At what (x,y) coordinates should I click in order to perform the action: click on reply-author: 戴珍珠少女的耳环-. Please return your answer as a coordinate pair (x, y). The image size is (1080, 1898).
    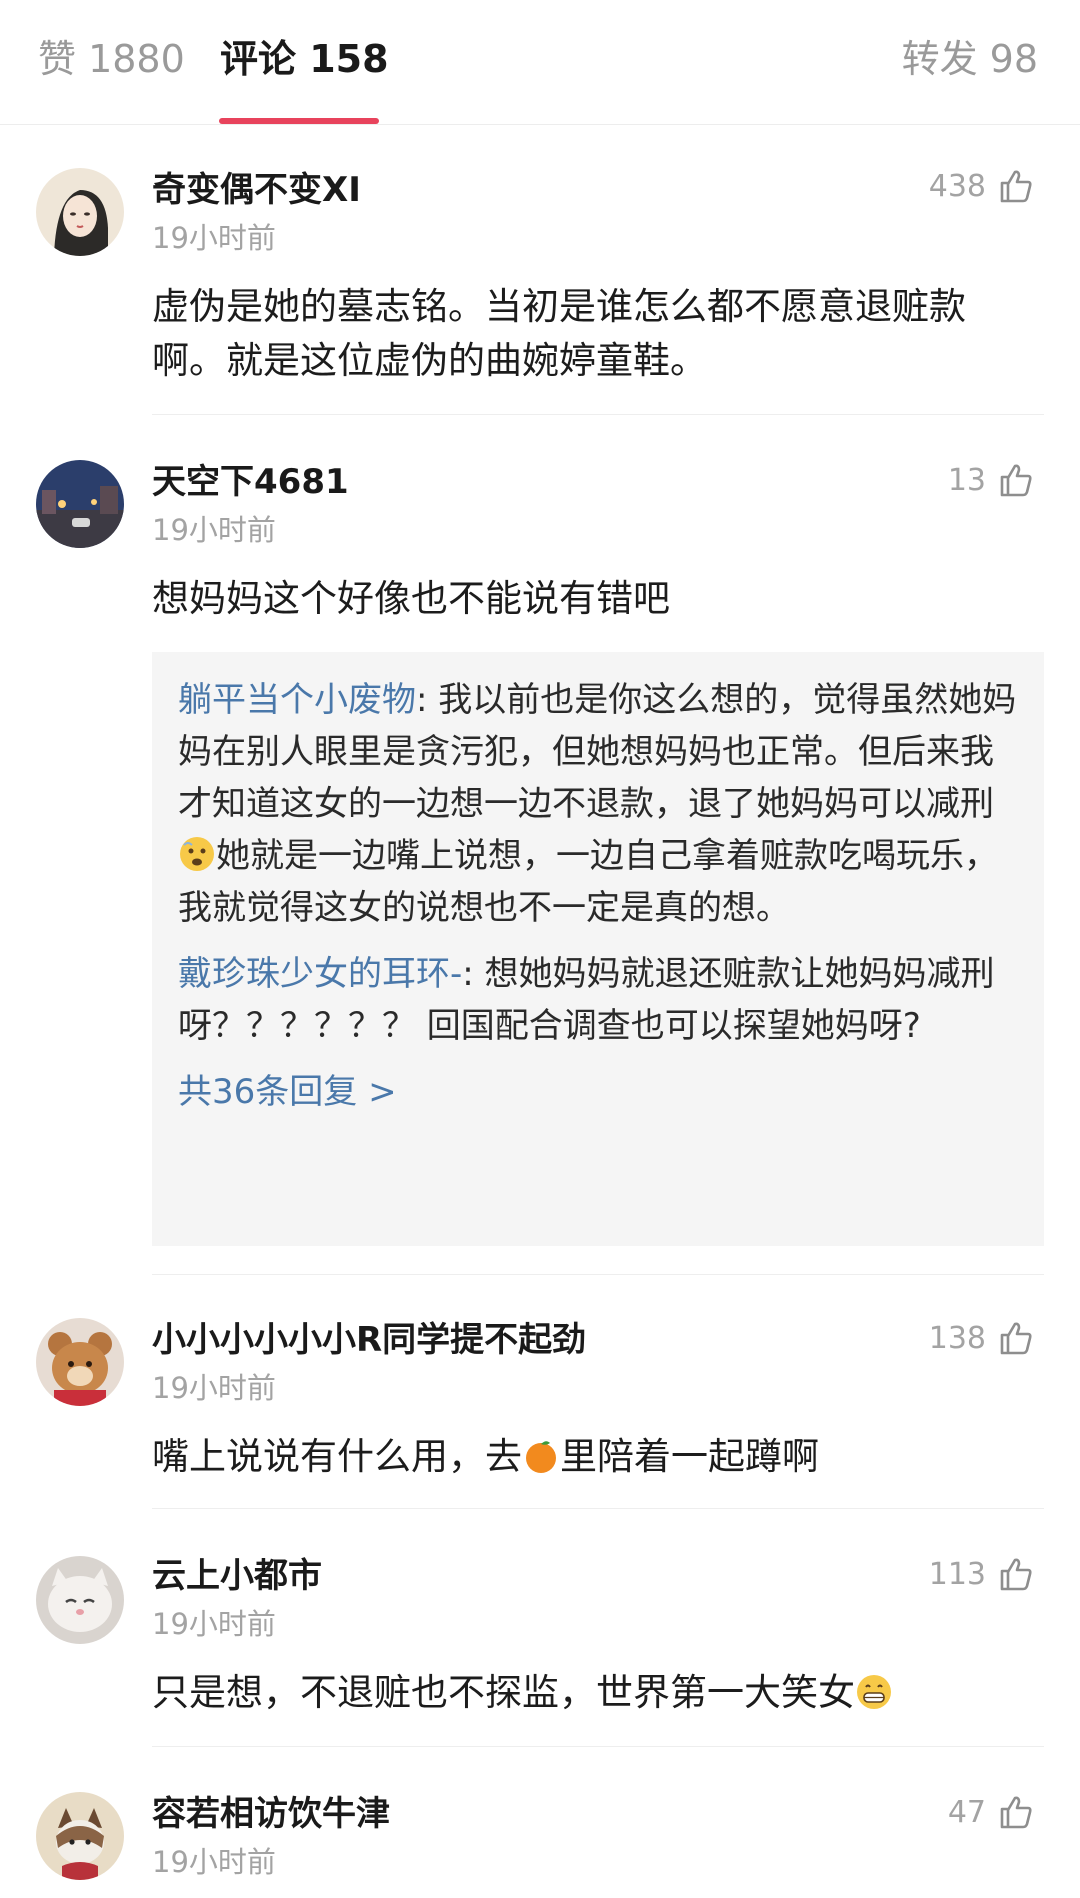
    Looking at the image, I should click on (320, 974).